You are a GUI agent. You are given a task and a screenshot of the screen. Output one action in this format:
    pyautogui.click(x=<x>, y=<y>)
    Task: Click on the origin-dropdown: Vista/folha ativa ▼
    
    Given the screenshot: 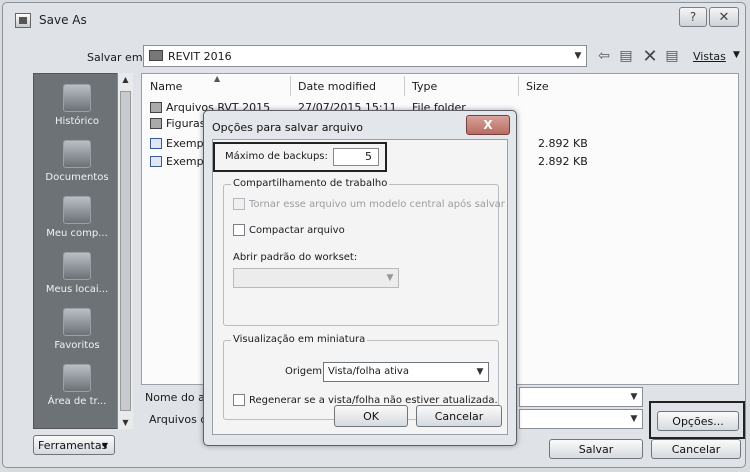 What is the action you would take?
    pyautogui.click(x=406, y=372)
    